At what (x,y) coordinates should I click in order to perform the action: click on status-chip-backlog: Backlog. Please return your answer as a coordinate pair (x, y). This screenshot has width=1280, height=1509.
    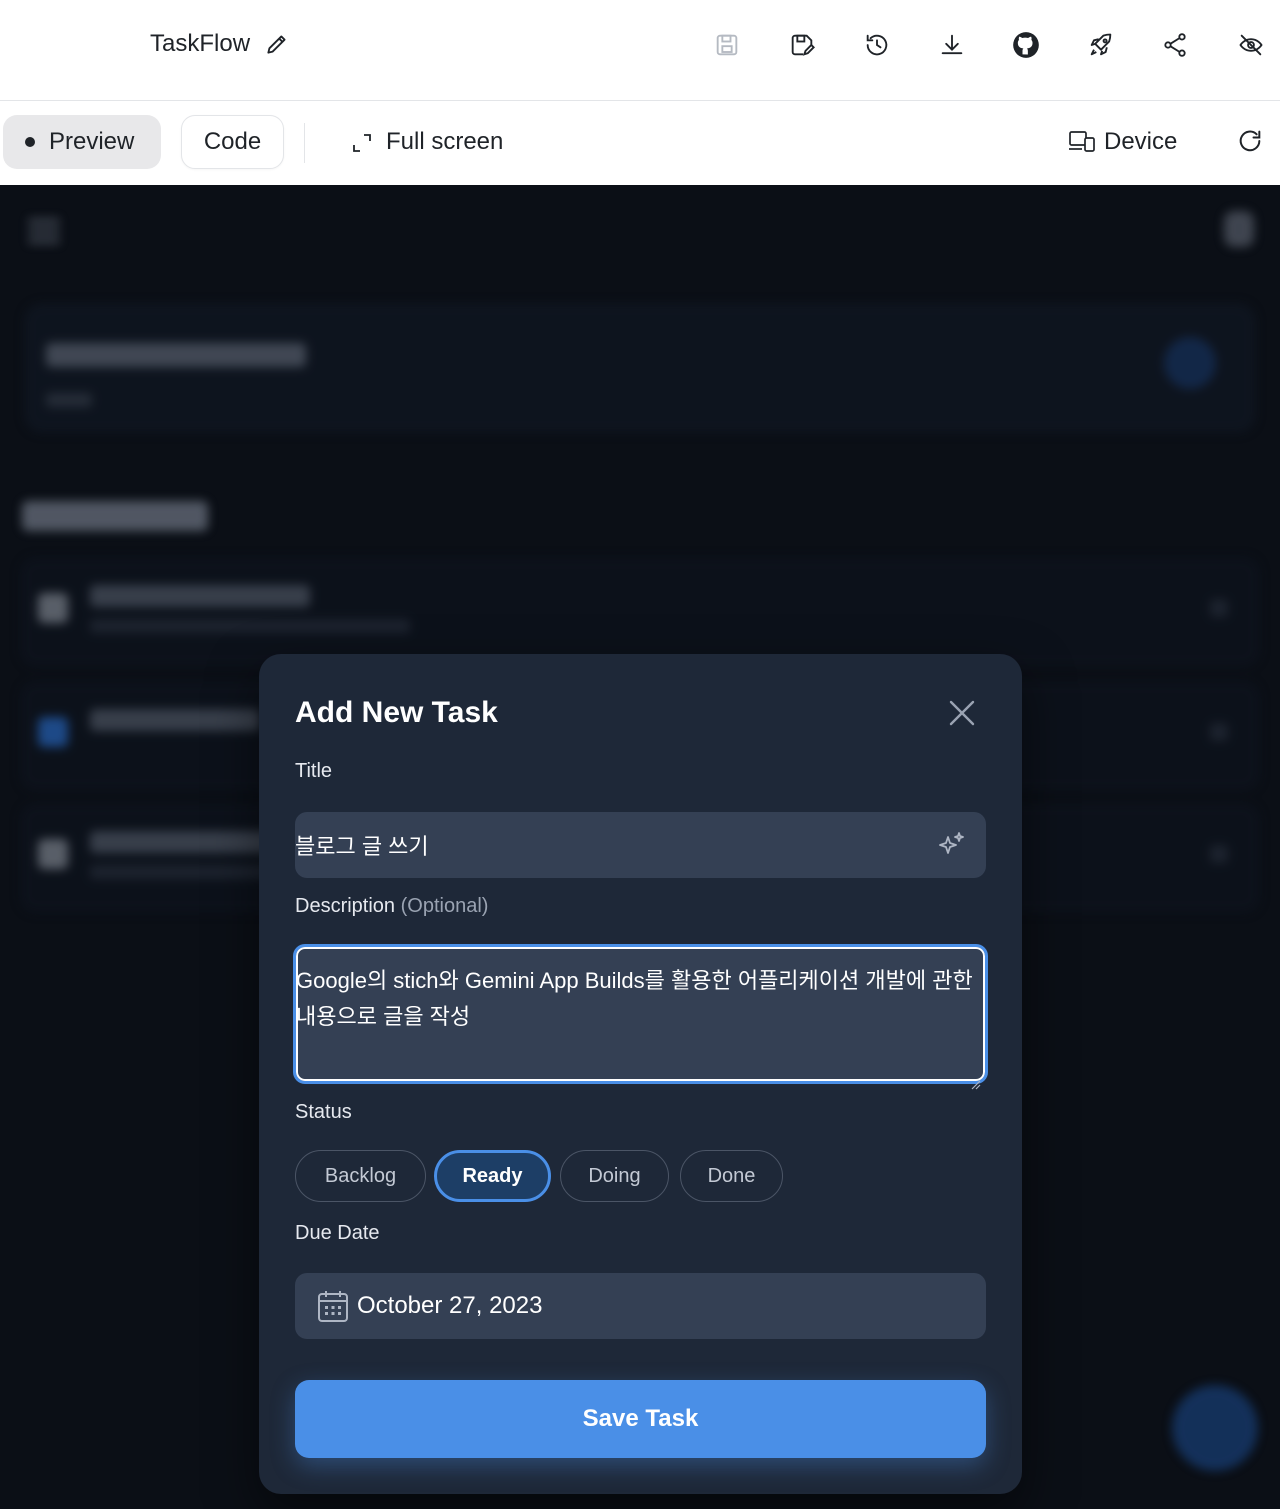
    Looking at the image, I should click on (360, 1176).